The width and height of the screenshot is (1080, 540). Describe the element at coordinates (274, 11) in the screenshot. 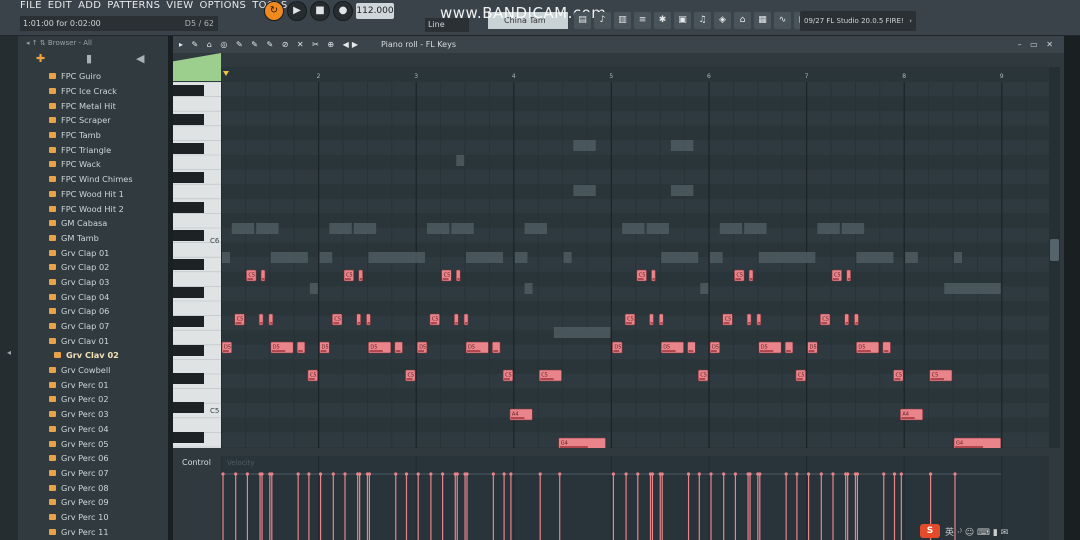

I see `pattern-song-toggle: ↻` at that location.